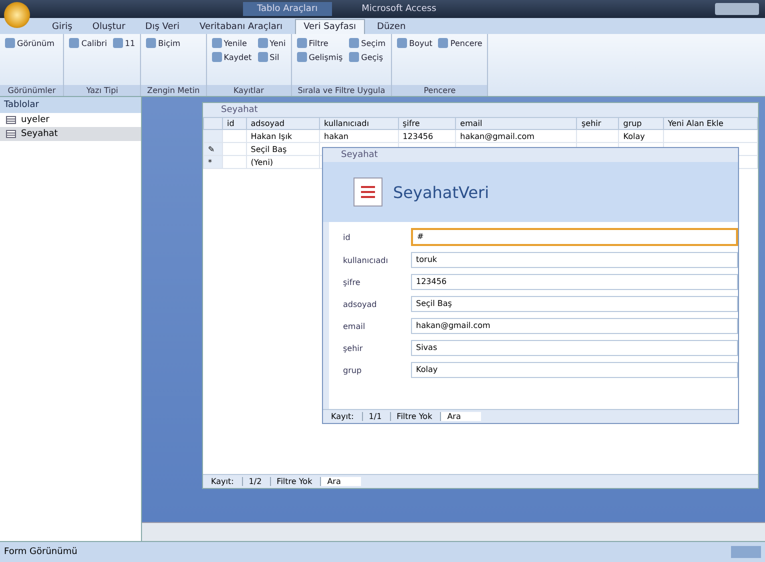 This screenshot has height=562, width=765. Describe the element at coordinates (124, 43) in the screenshot. I see `ribbon-button: 11` at that location.